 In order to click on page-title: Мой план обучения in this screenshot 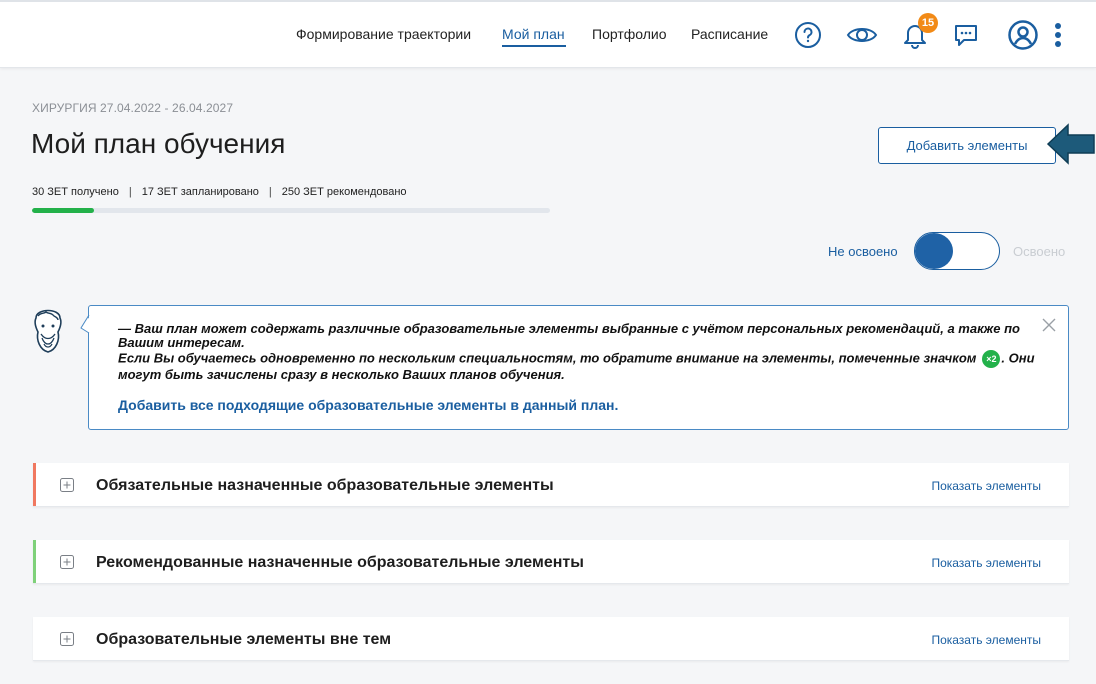, I will do `click(158, 143)`.